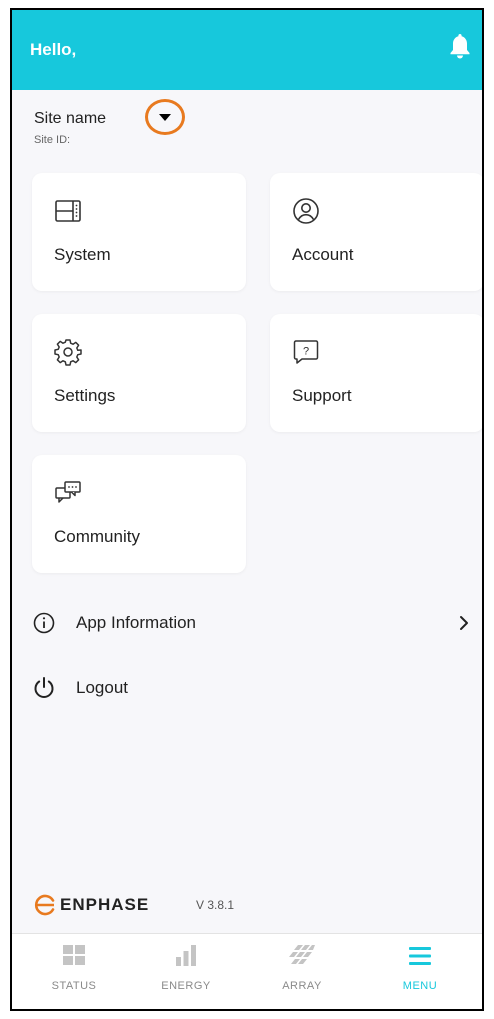 The height and width of the screenshot is (1019, 494). I want to click on chevron-down-icon, so click(165, 117).